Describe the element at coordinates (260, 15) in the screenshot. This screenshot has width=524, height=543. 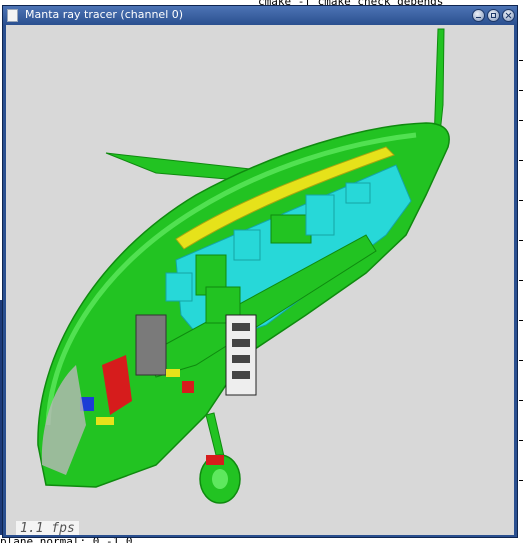
I see `window-titlebar: Manta ray tracer (channel 0)` at that location.